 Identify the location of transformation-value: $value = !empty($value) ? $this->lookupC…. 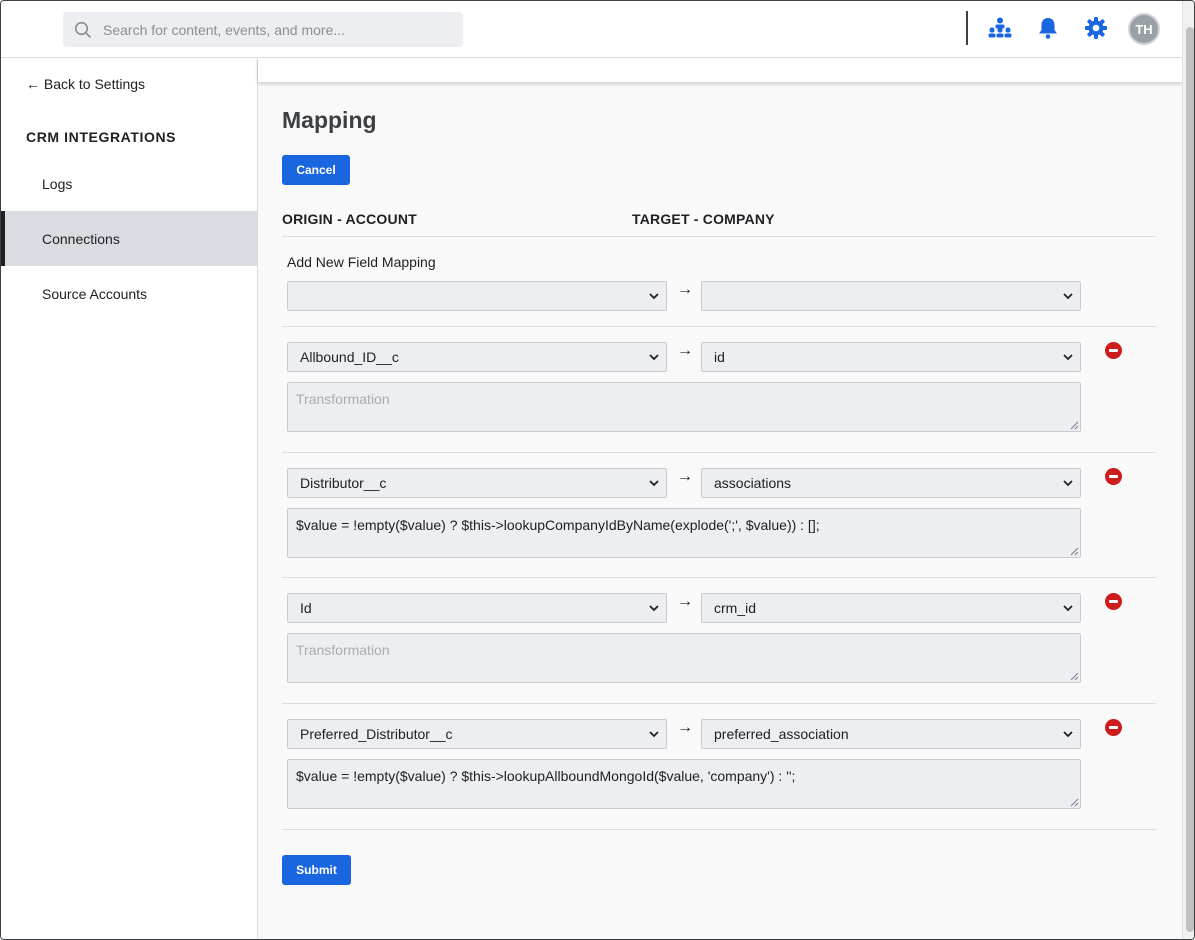
(558, 525).